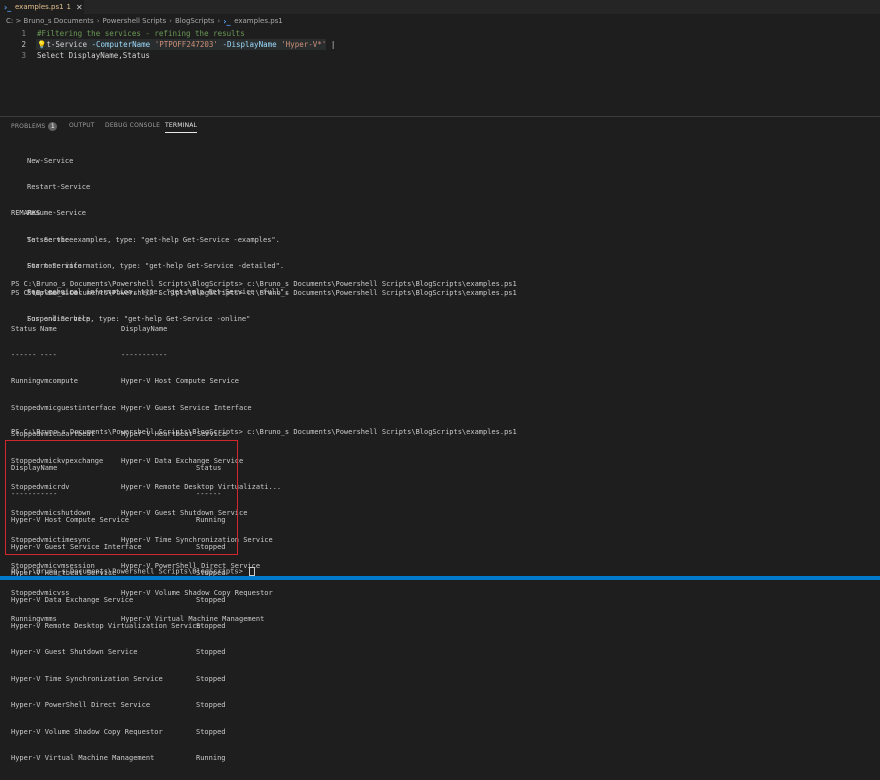 This screenshot has width=880, height=780. Describe the element at coordinates (23, 44) in the screenshot. I see `line-number: 2` at that location.